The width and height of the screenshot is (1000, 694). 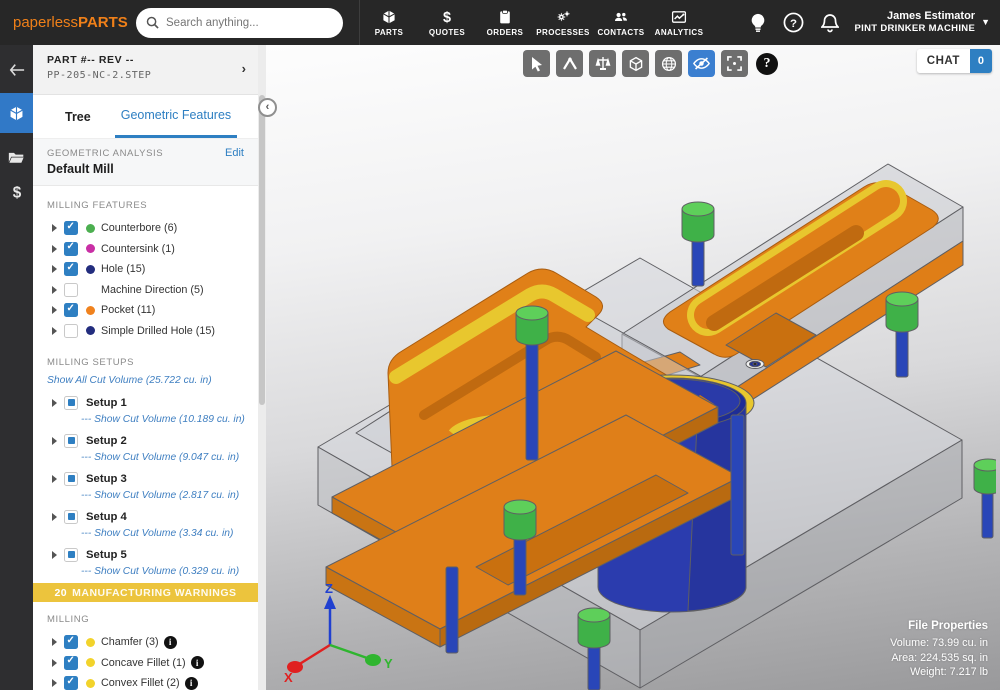 What do you see at coordinates (176, 116) in the screenshot?
I see `tab-geometric-features: Geometric Features` at bounding box center [176, 116].